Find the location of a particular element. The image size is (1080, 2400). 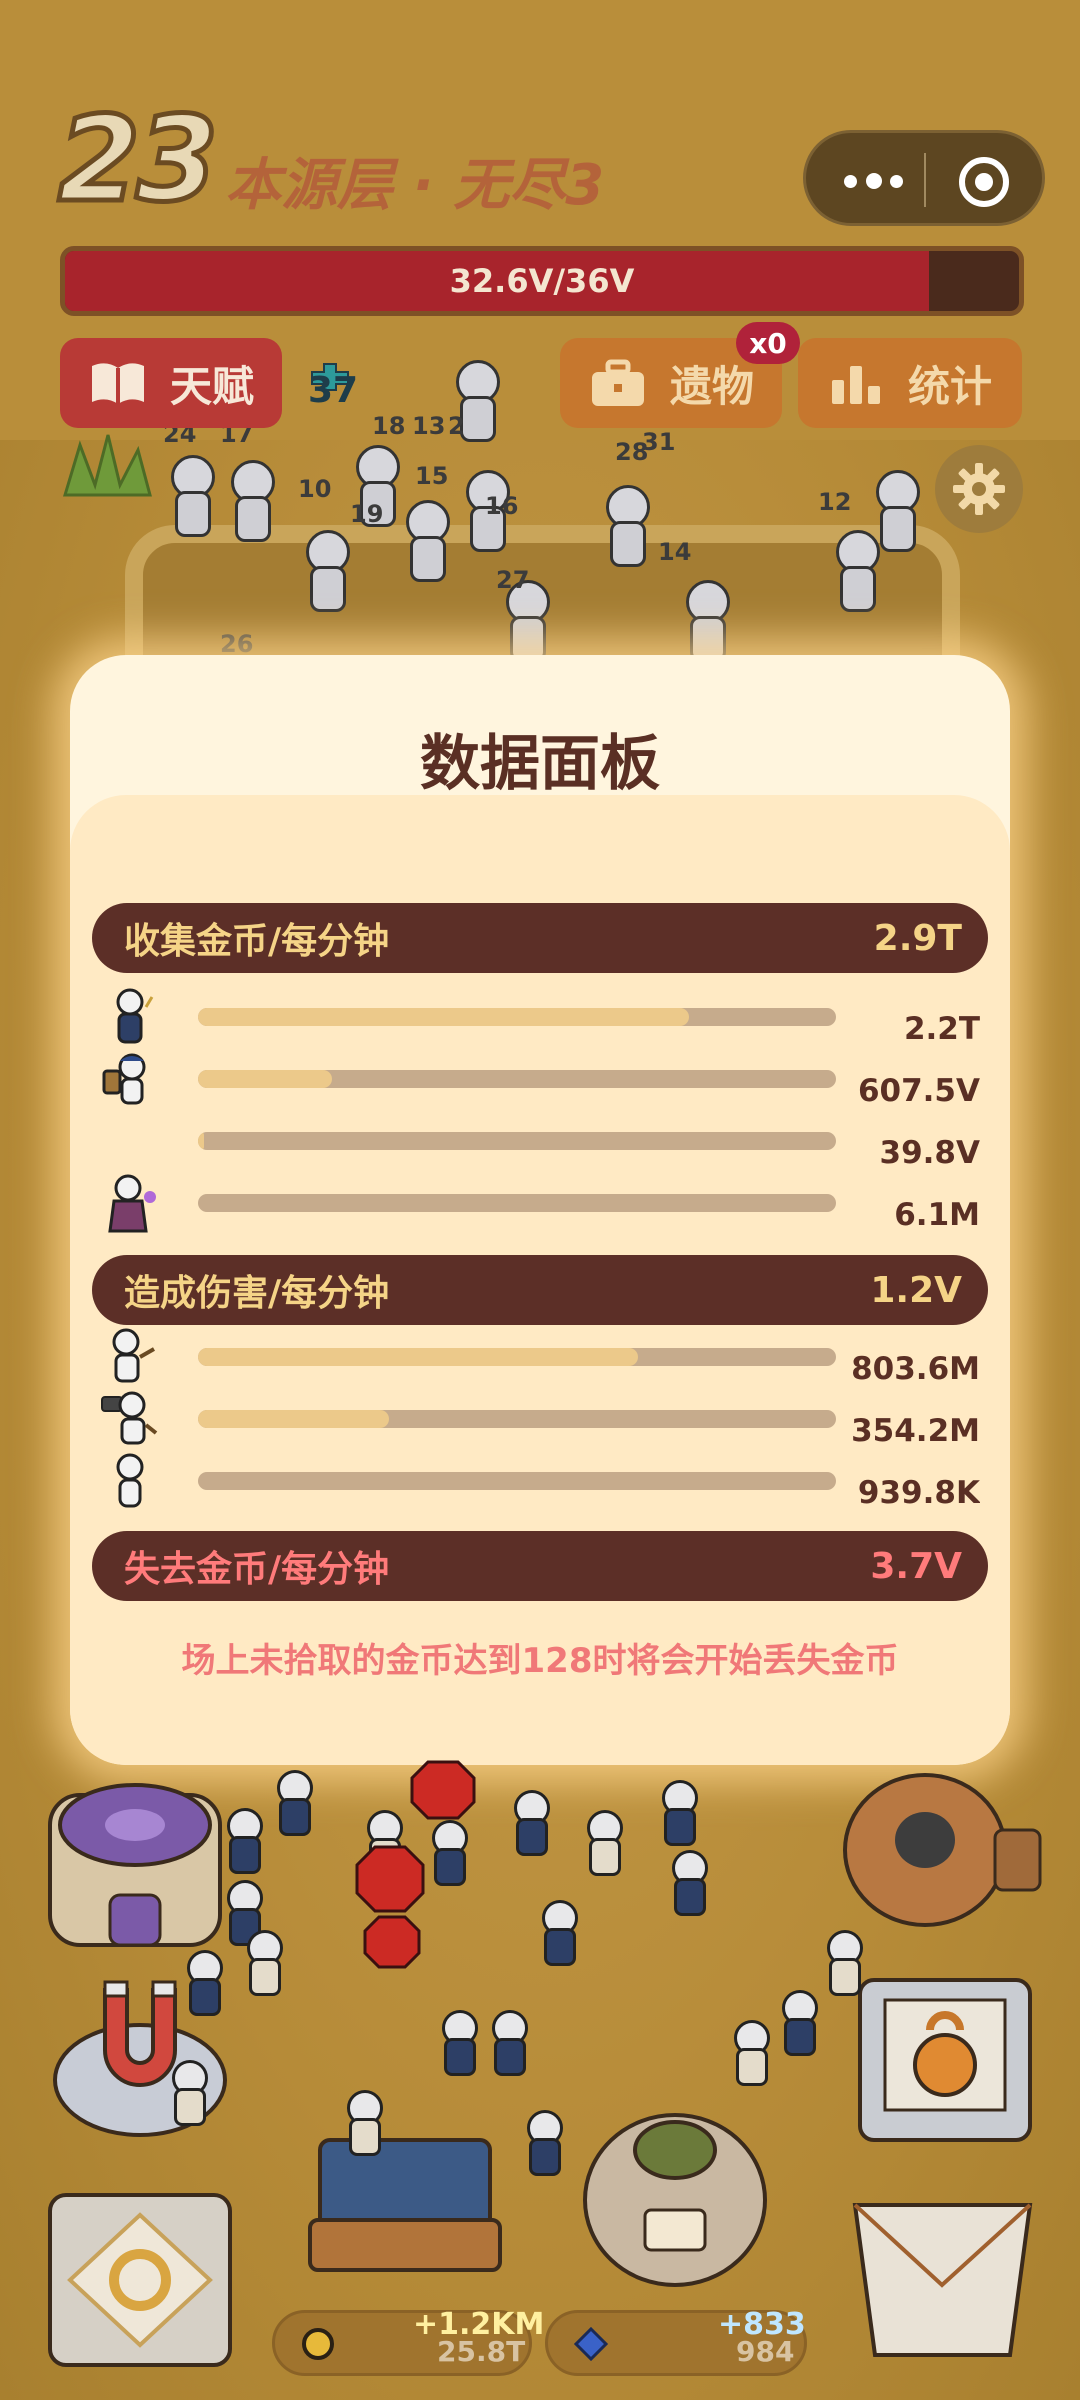

damage-number: 12 is located at coordinates (835, 502).